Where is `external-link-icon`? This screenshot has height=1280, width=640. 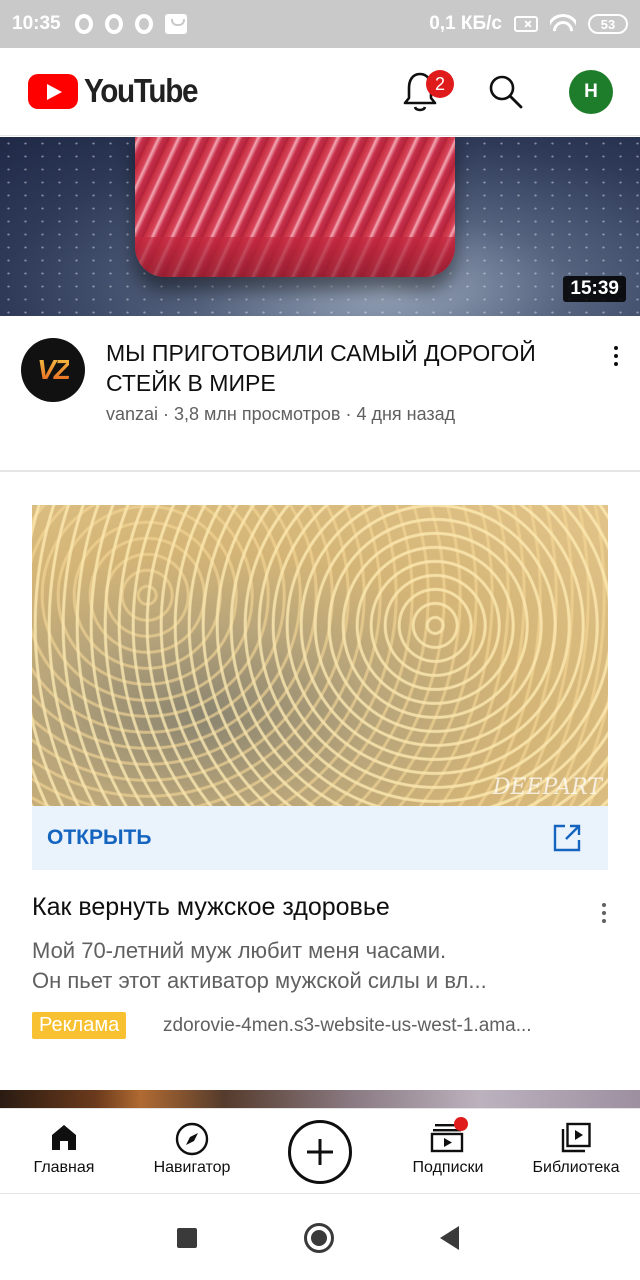
external-link-icon is located at coordinates (567, 838).